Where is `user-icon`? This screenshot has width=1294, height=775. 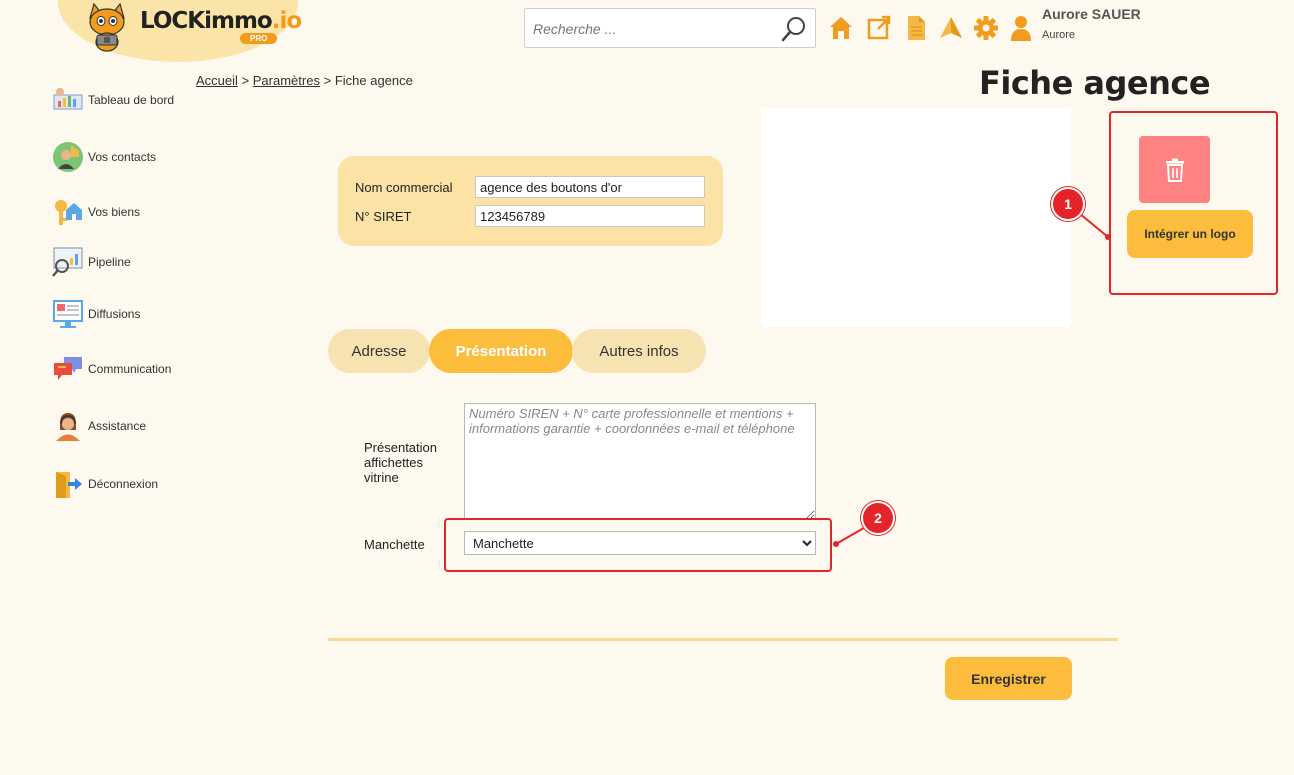 user-icon is located at coordinates (1021, 28).